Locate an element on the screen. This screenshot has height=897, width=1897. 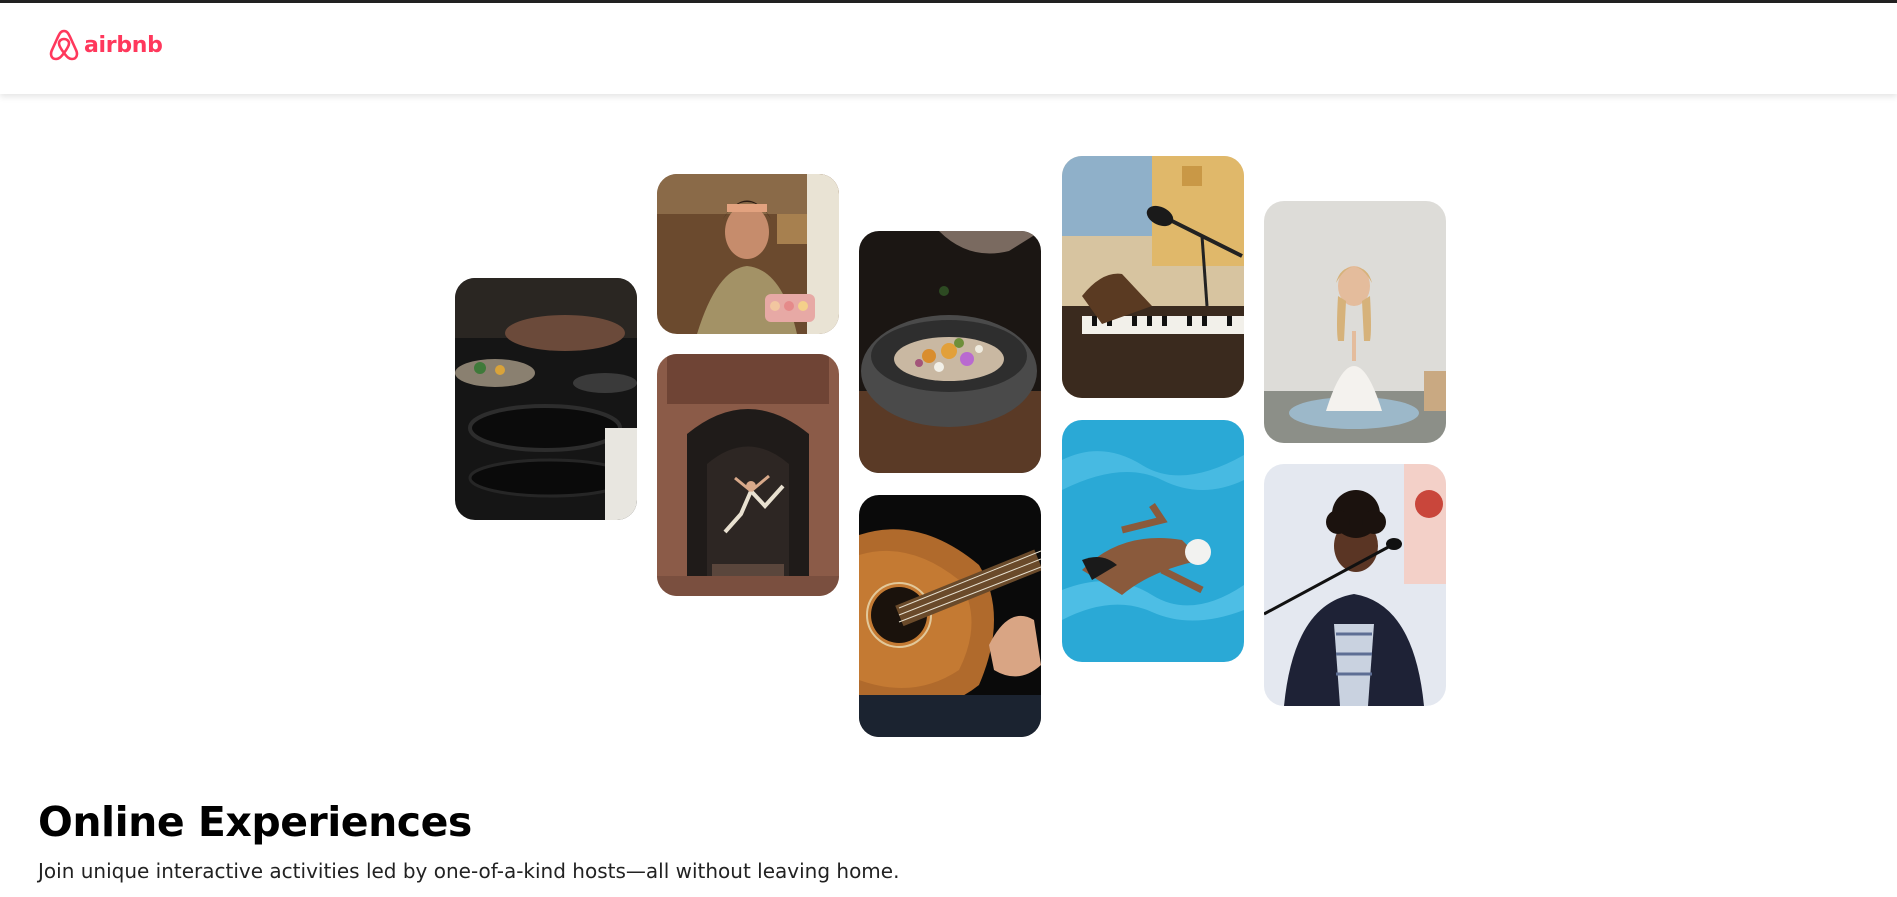
singer-at-microphone-photo is located at coordinates (1355, 585).